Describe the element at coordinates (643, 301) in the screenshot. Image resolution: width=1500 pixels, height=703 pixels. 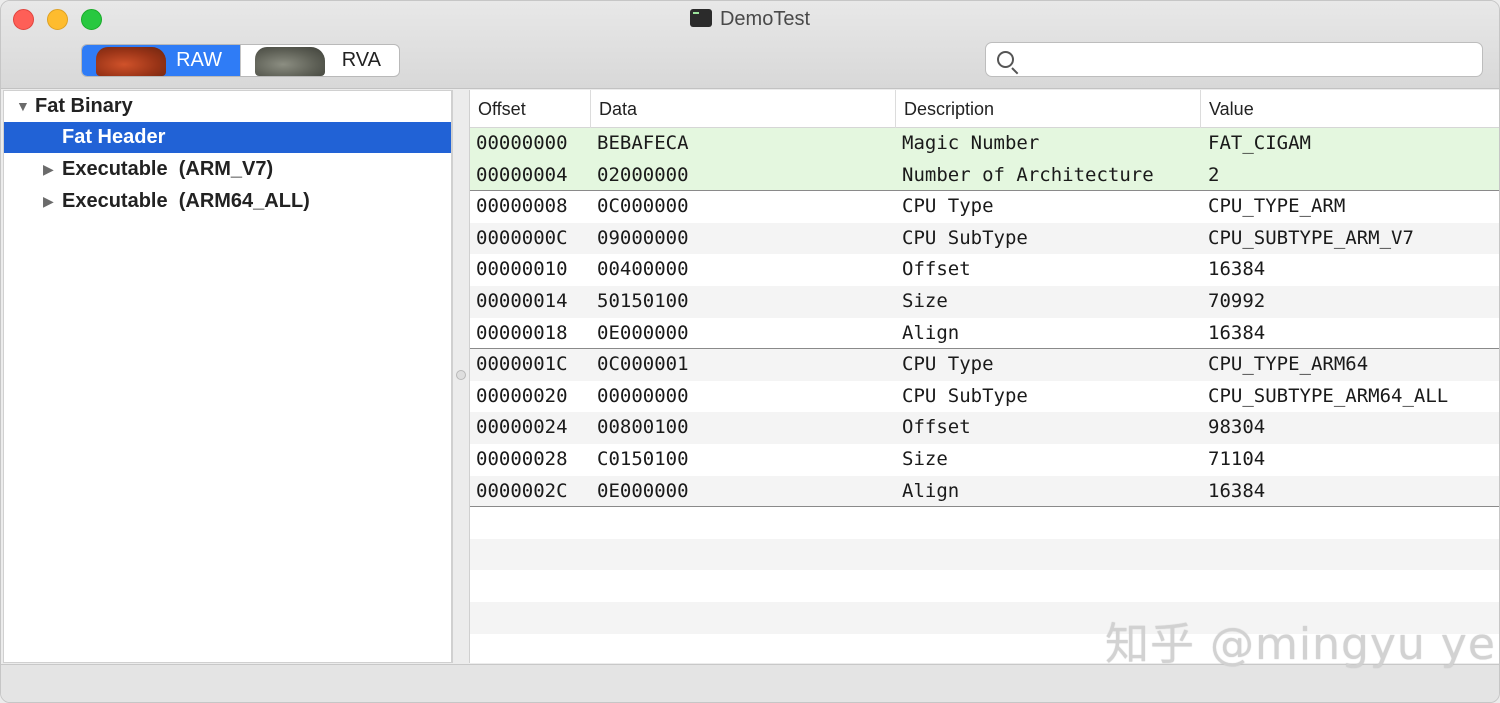
I see `cell-data: 50150100` at that location.